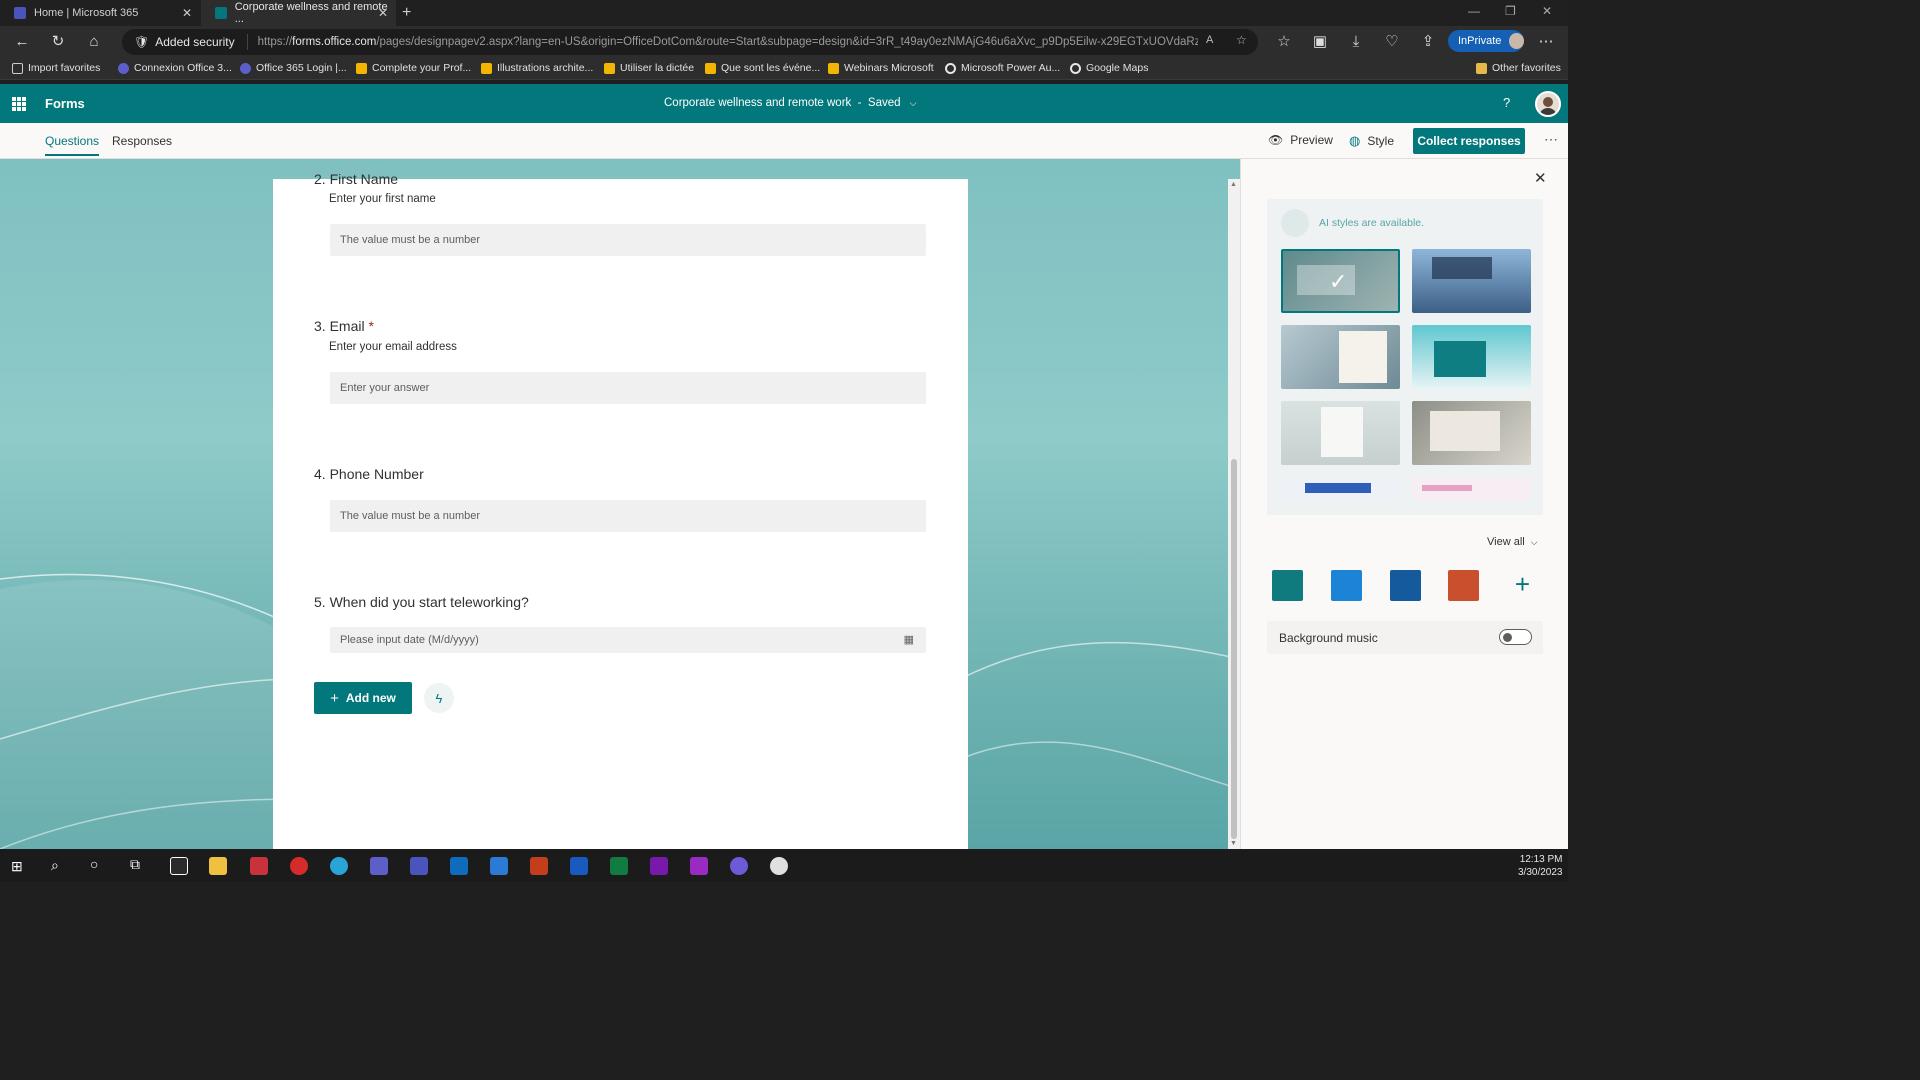  Describe the element at coordinates (19, 104) in the screenshot. I see `app-launcher-icon` at that location.